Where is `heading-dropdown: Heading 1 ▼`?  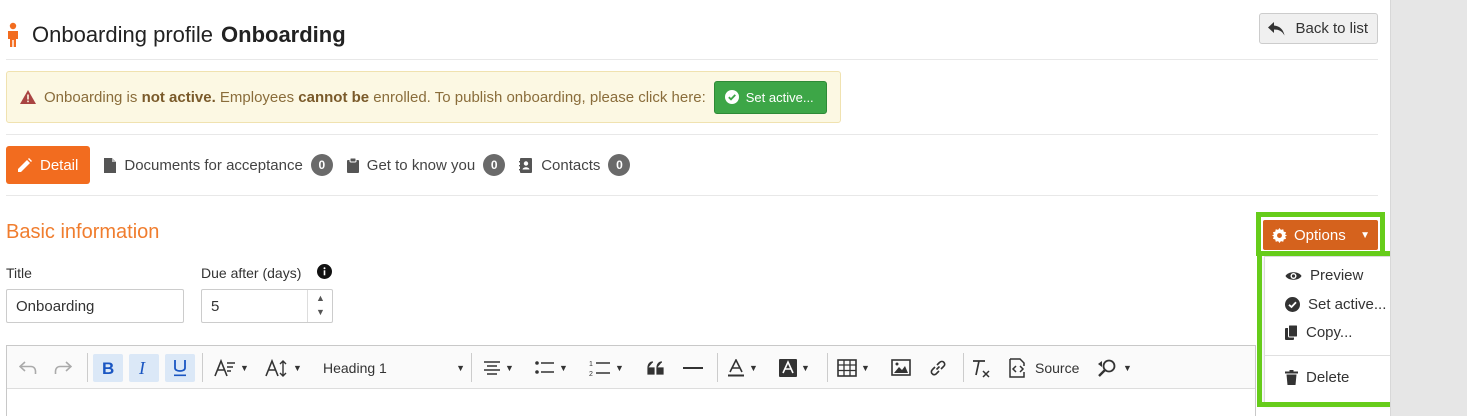 heading-dropdown: Heading 1 ▼ is located at coordinates (394, 367).